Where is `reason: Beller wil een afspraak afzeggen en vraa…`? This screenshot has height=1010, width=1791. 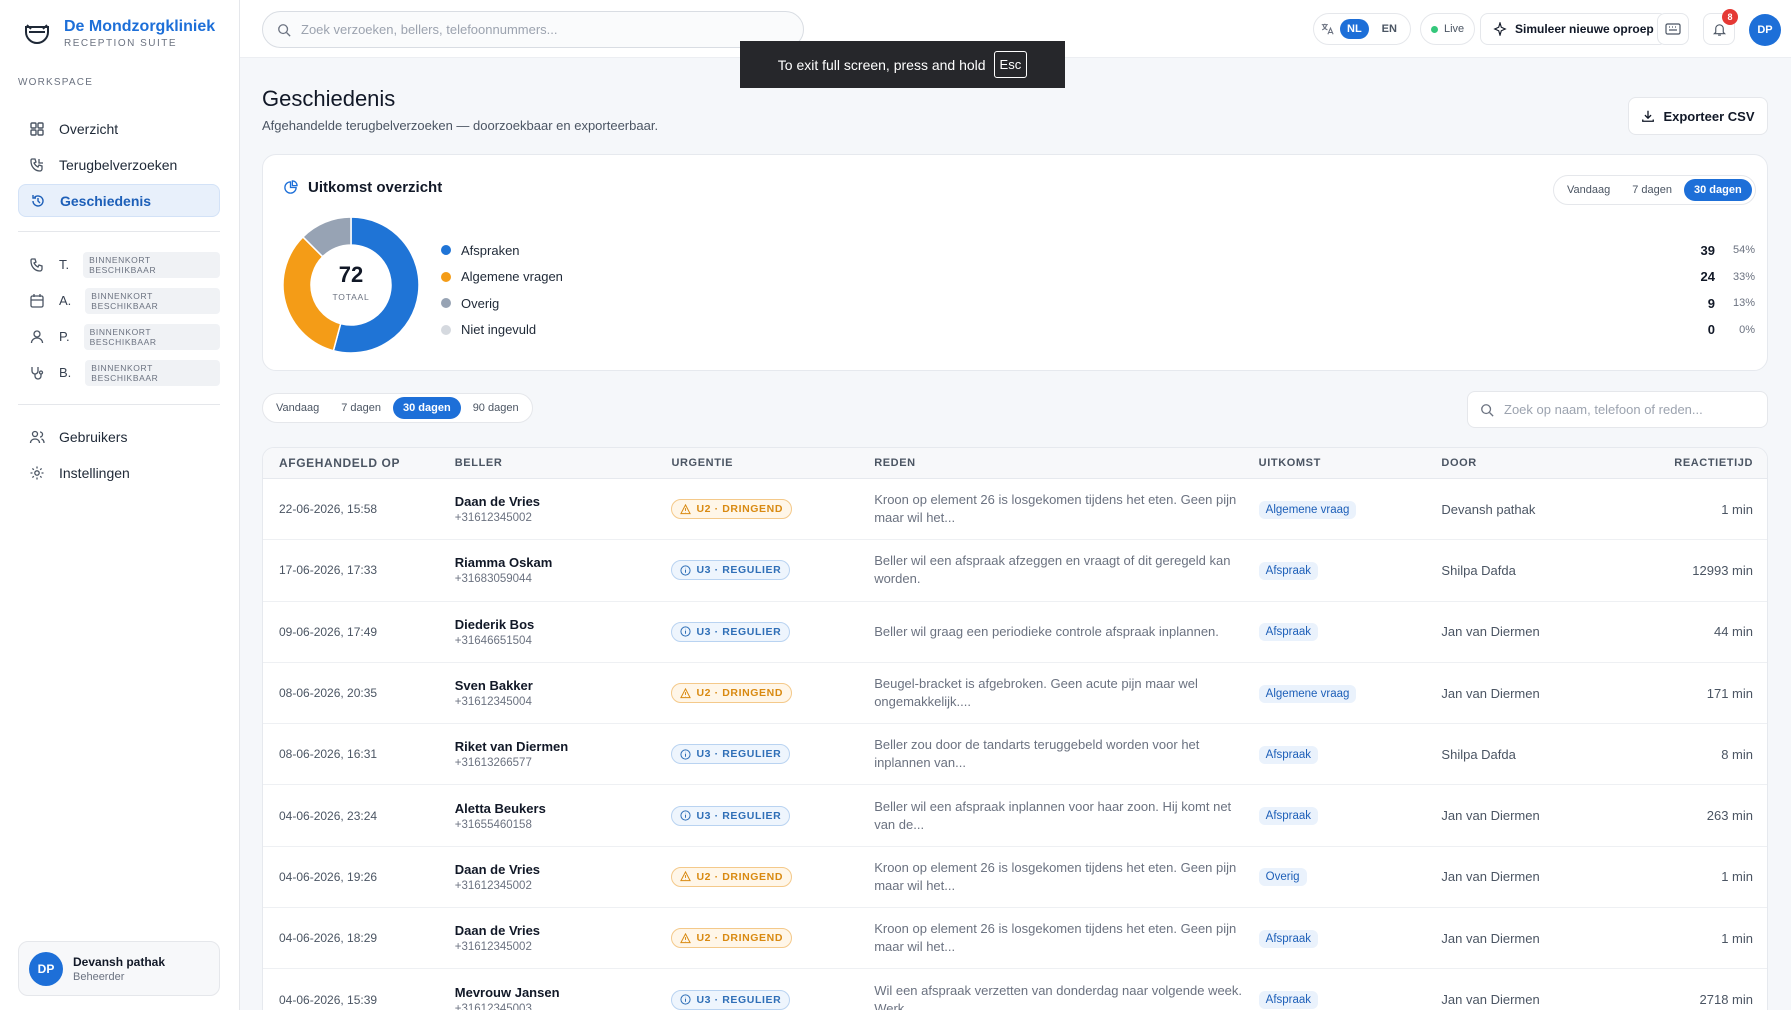
reason: Beller wil een afspraak afzeggen en vraa… is located at coordinates (1052, 570).